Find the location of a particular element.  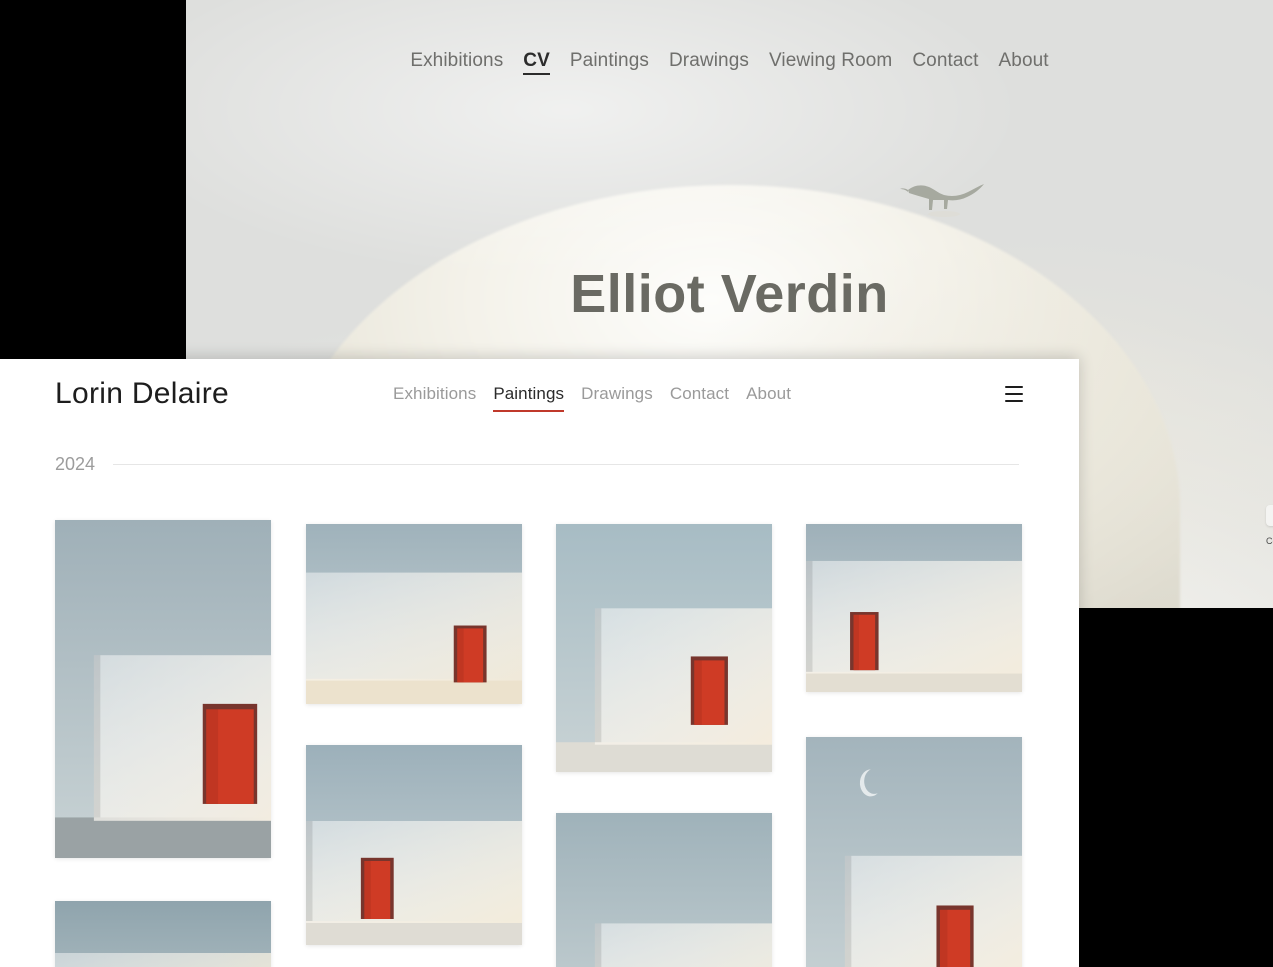

dinosaur-figure-icon is located at coordinates (942, 200).